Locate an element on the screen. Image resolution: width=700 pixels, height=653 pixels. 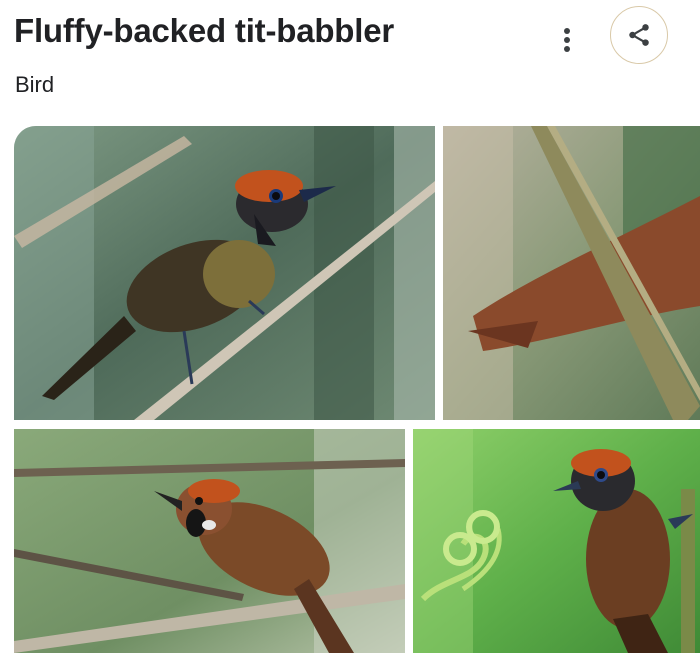
more-options-button is located at coordinates (567, 40).